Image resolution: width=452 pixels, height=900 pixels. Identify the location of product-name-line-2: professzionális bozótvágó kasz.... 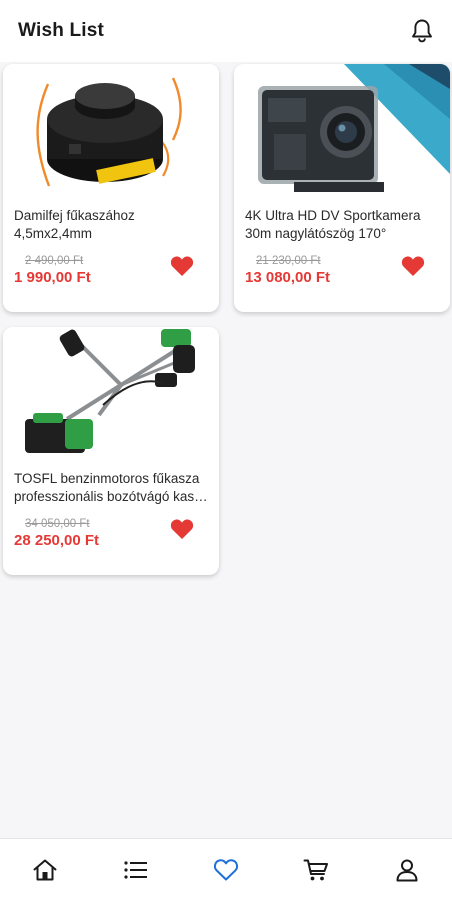
(112, 496).